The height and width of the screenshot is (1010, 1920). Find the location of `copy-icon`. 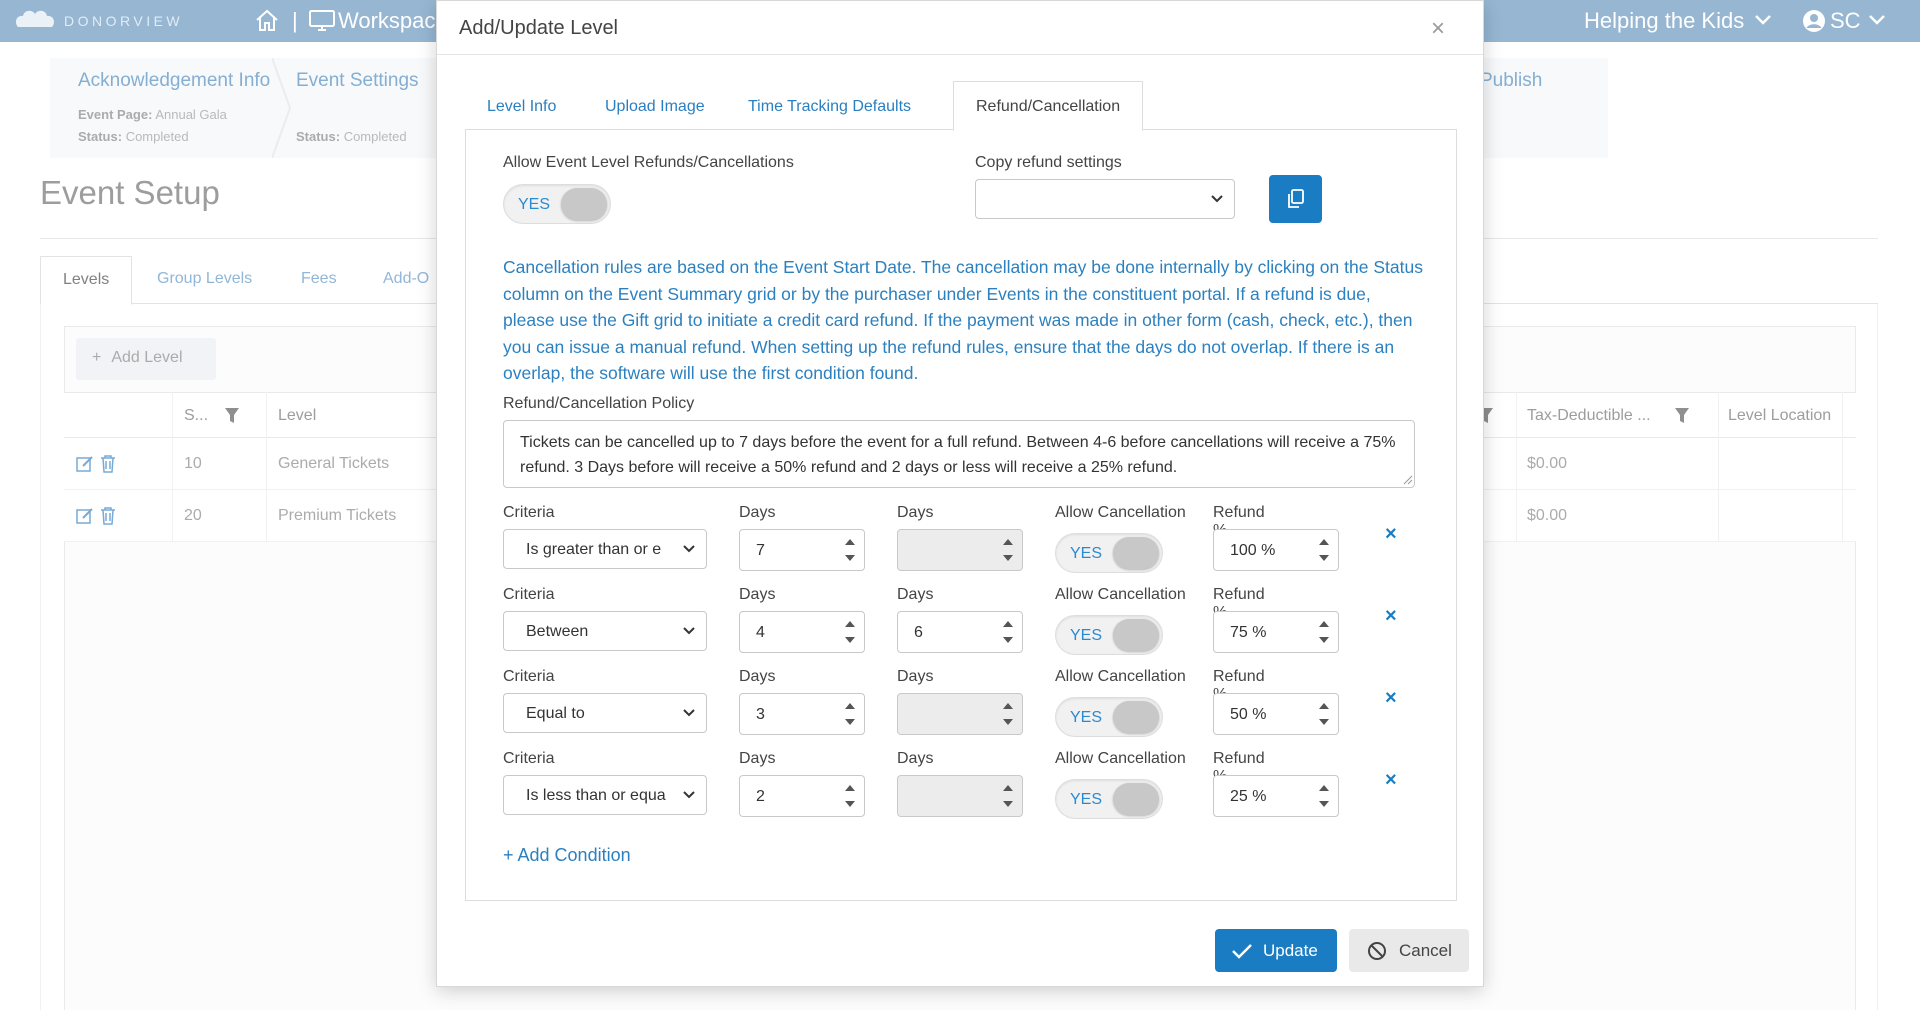

copy-icon is located at coordinates (1296, 198).